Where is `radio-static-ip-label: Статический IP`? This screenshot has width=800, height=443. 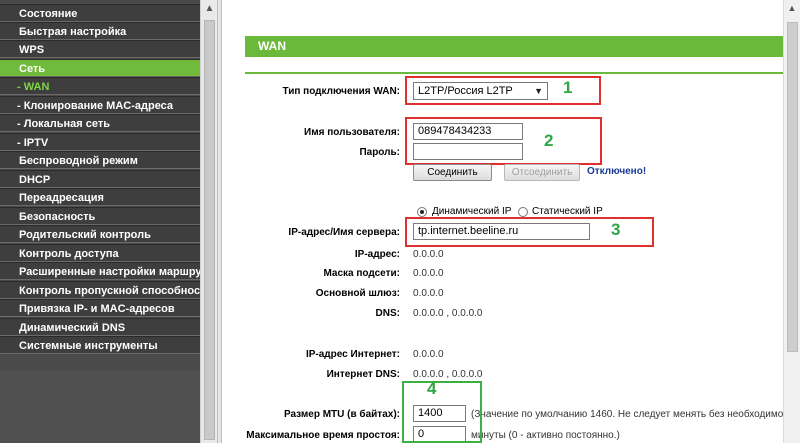
radio-static-ip-label: Статический IP is located at coordinates (567, 211).